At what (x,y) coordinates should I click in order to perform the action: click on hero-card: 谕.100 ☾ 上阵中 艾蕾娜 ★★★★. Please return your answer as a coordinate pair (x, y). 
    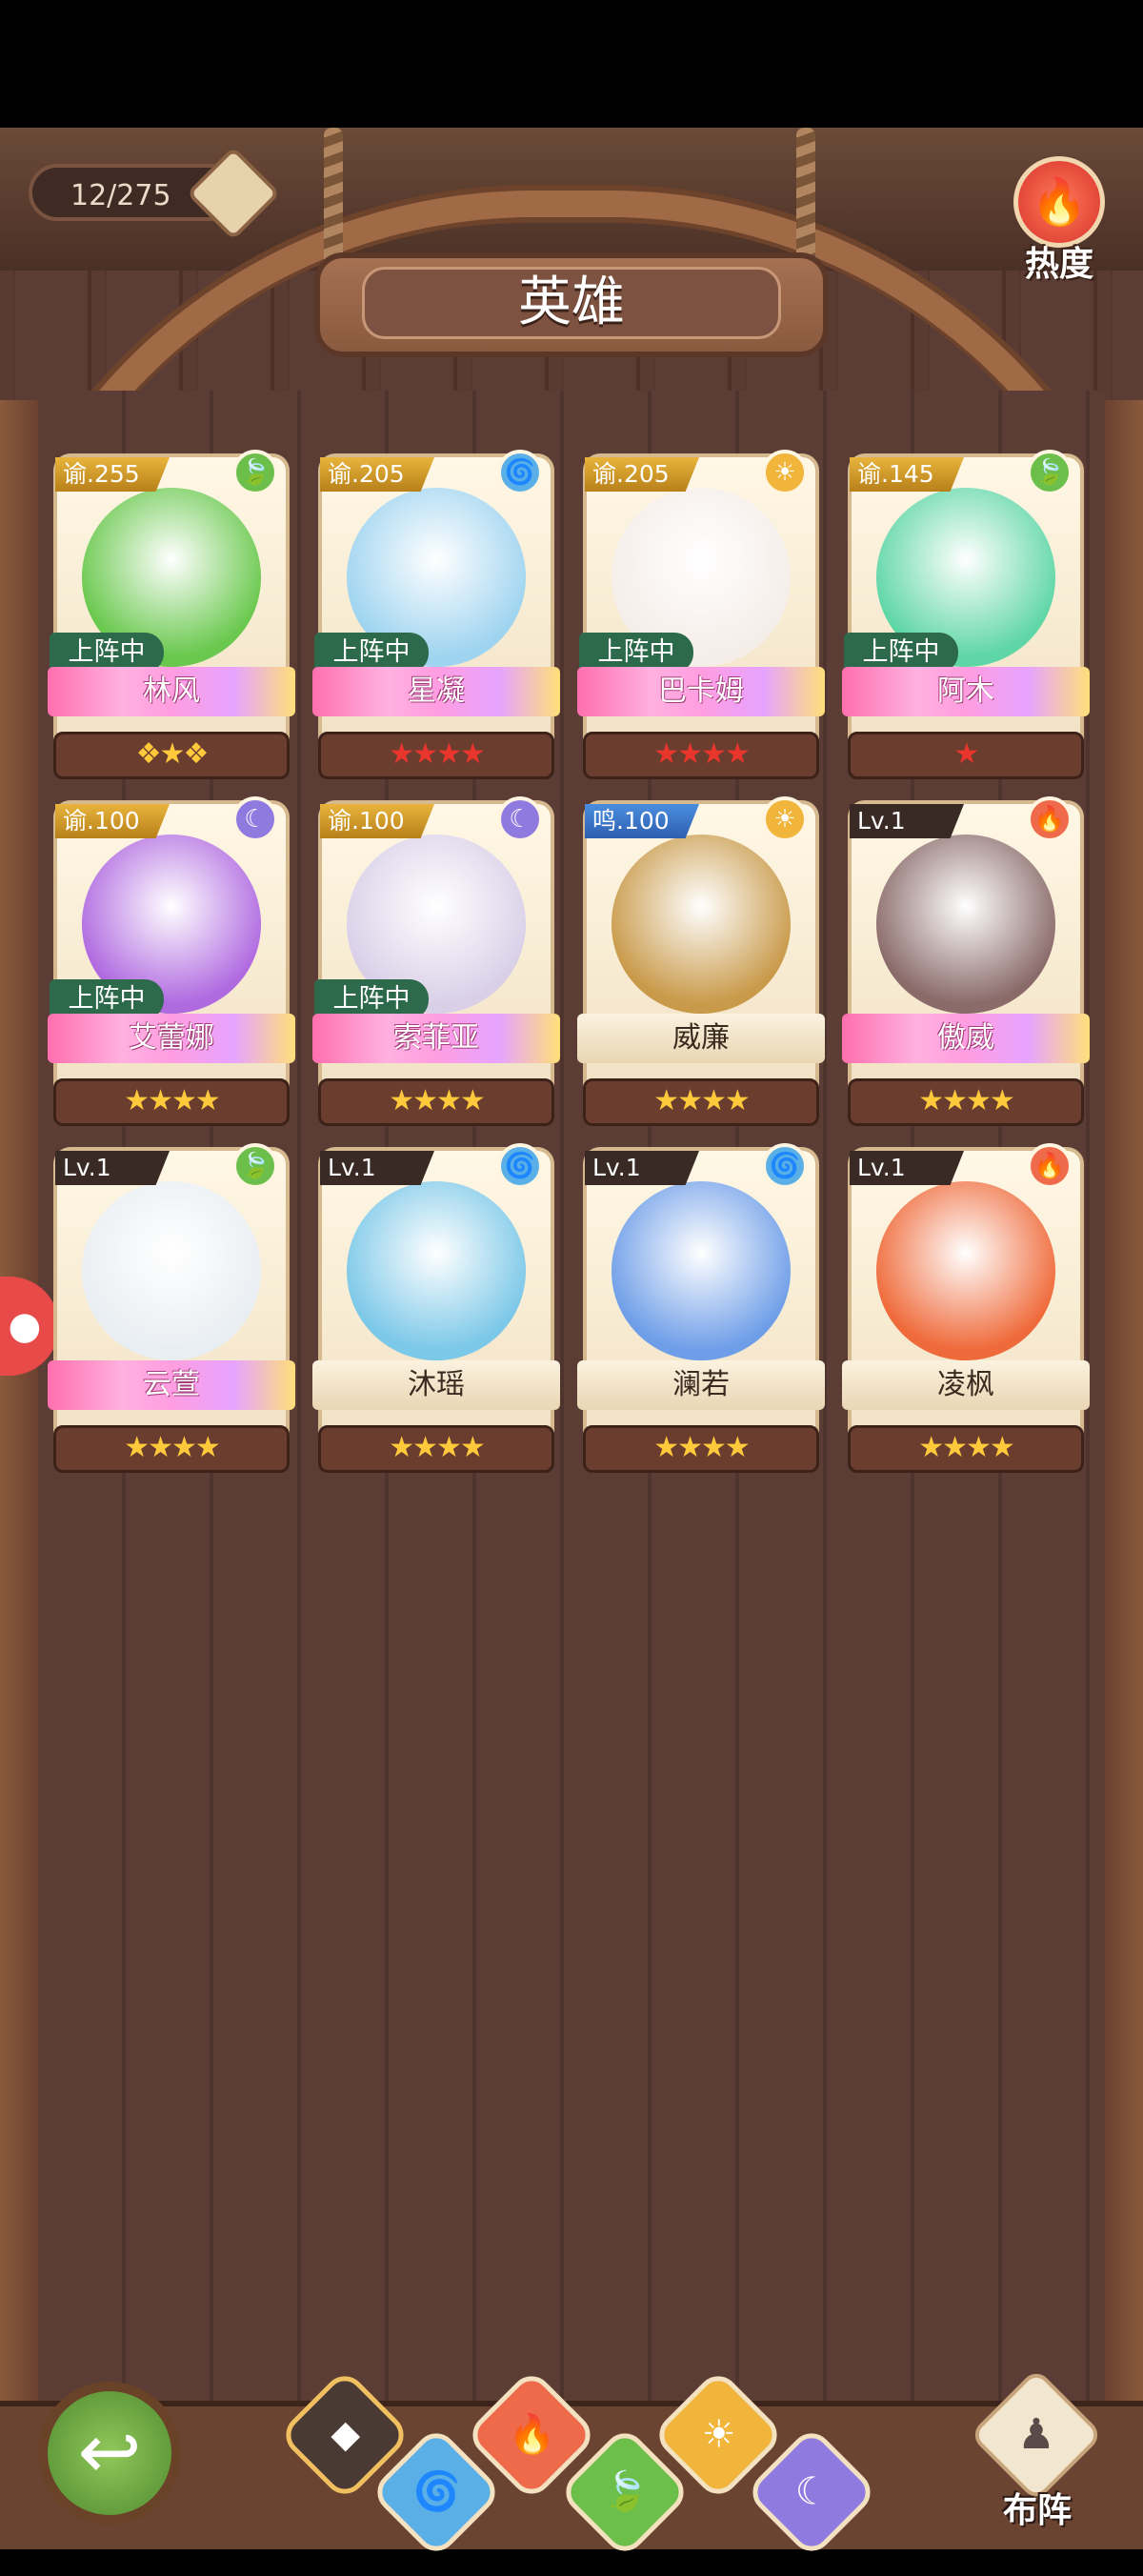
    Looking at the image, I should click on (171, 965).